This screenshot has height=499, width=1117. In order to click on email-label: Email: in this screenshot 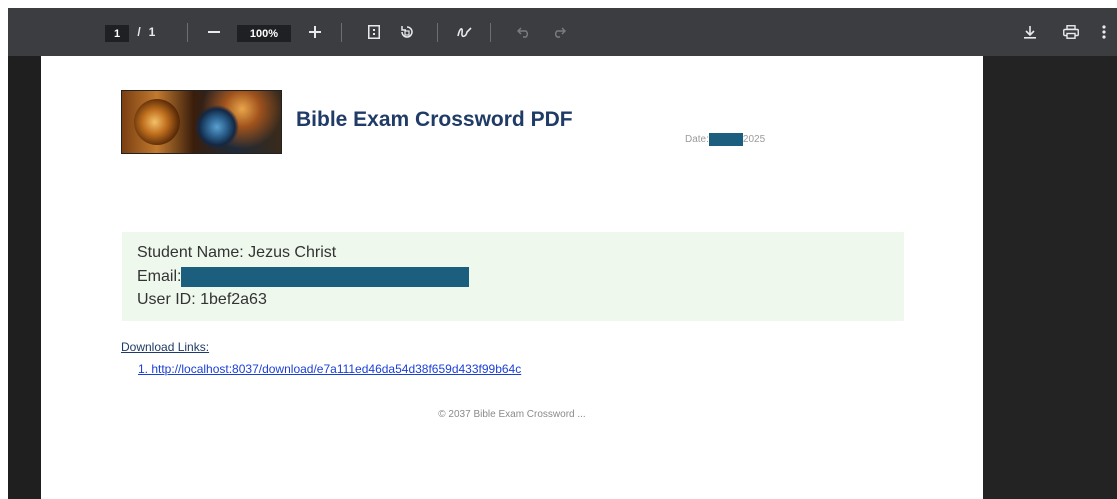, I will do `click(159, 276)`.